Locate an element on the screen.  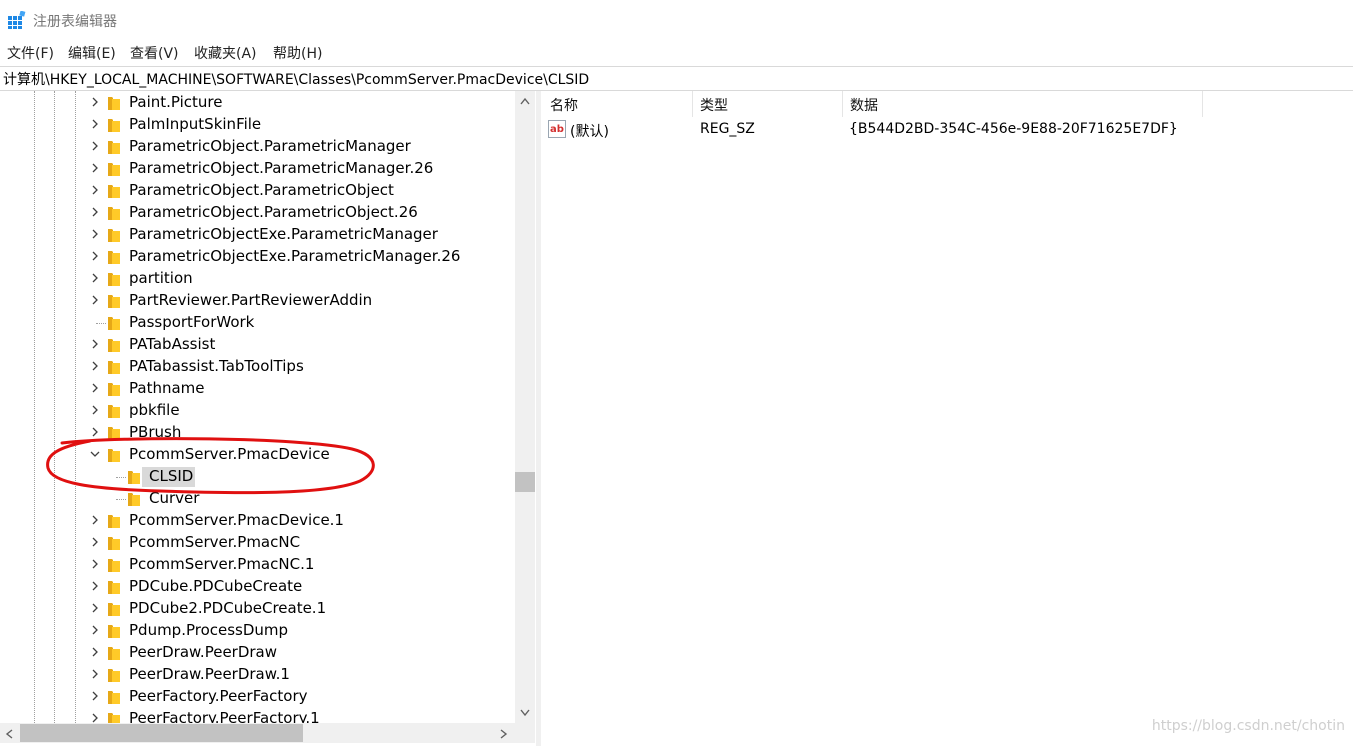
tree-item-label: PATabassist.TabToolTips is located at coordinates (216, 366).